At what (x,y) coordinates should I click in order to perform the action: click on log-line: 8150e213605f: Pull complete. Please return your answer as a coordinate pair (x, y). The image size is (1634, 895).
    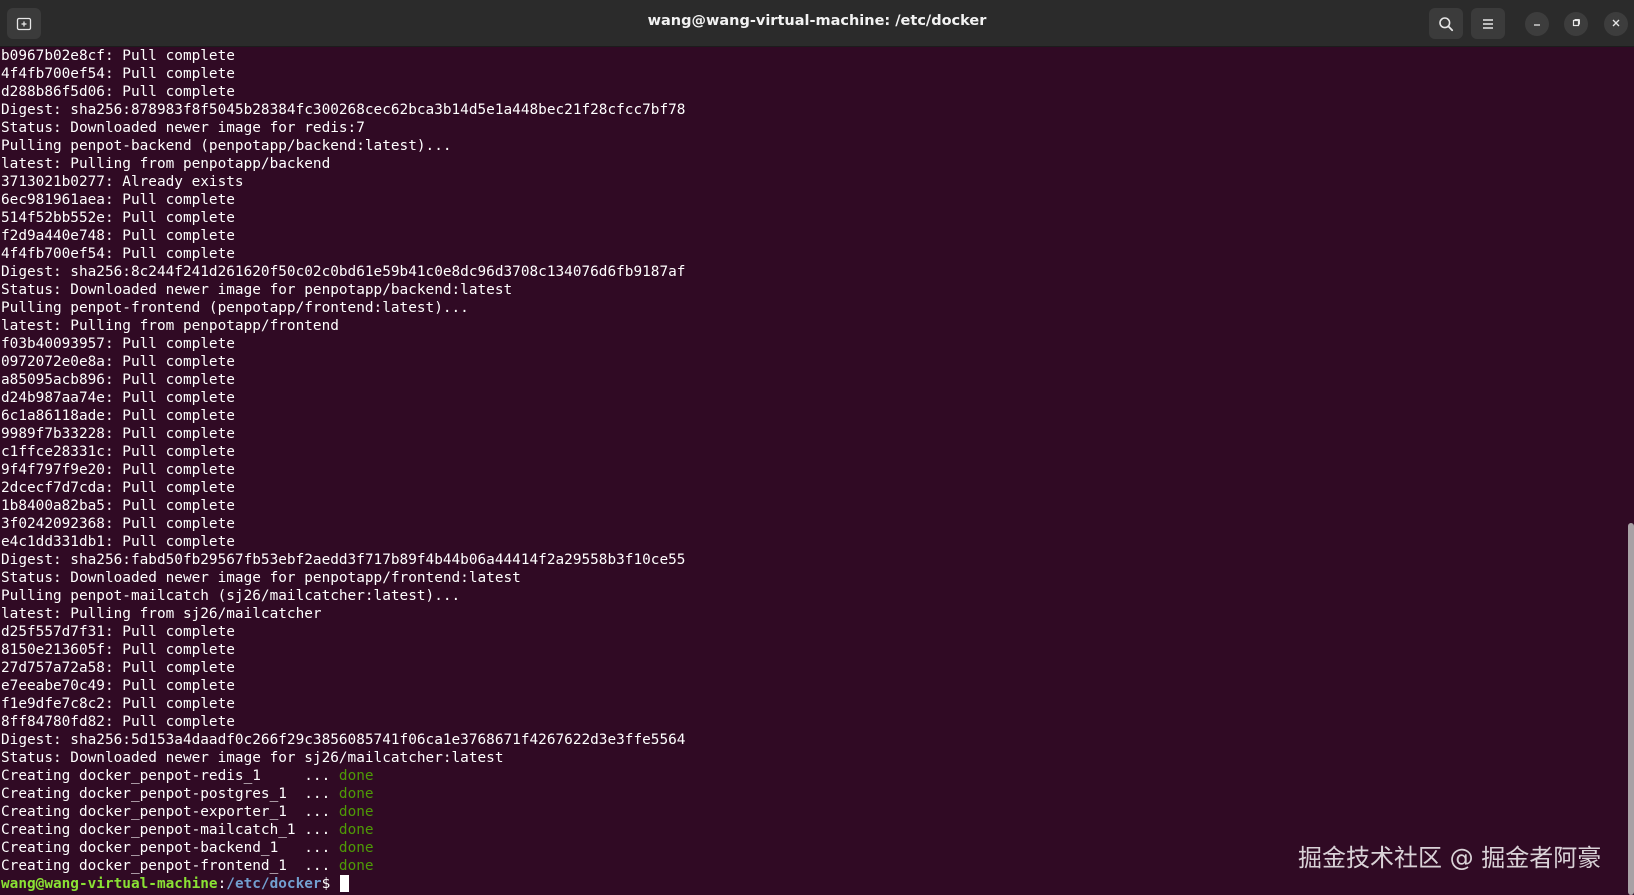
    Looking at the image, I should click on (118, 650).